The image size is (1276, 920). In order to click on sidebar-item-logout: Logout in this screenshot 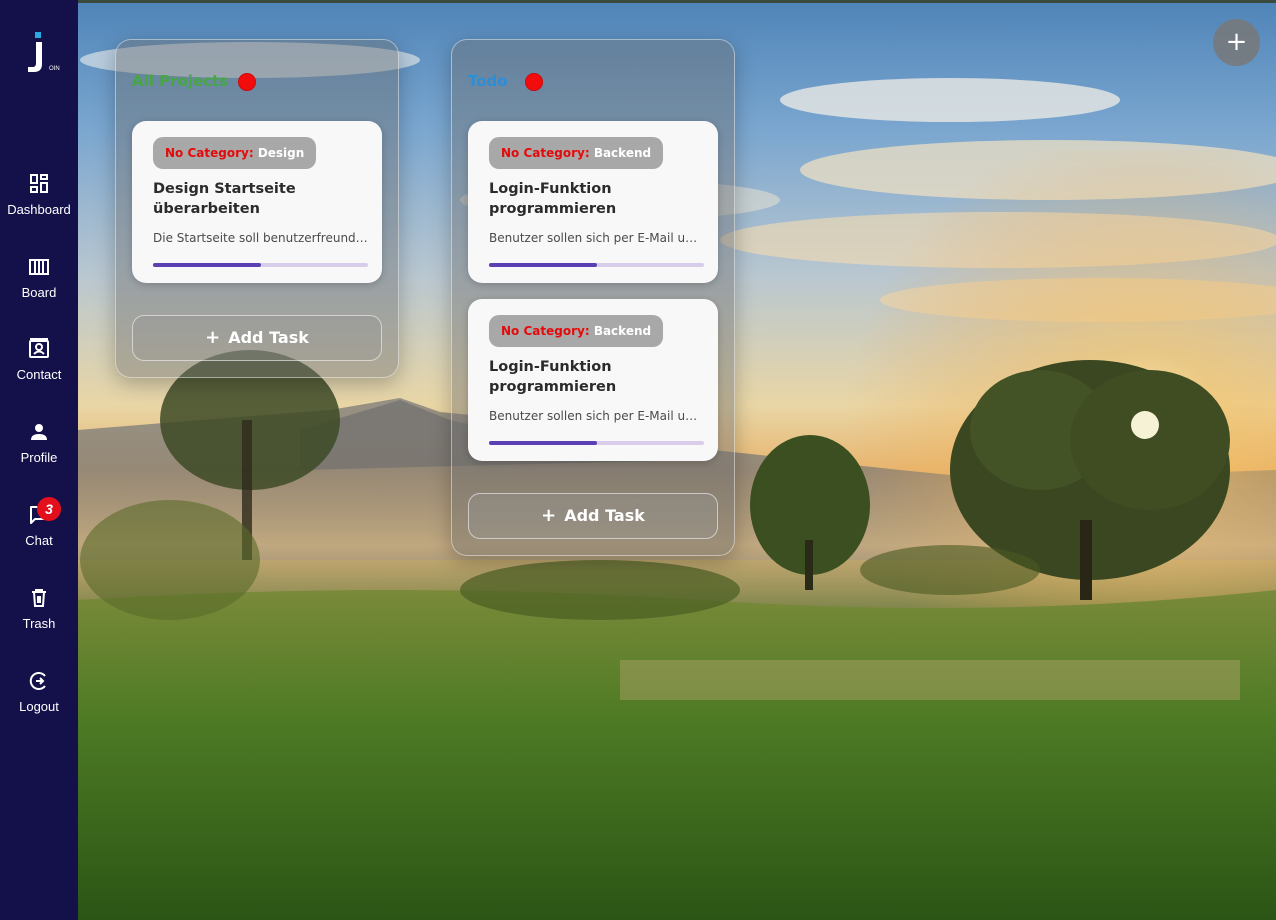, I will do `click(39, 701)`.